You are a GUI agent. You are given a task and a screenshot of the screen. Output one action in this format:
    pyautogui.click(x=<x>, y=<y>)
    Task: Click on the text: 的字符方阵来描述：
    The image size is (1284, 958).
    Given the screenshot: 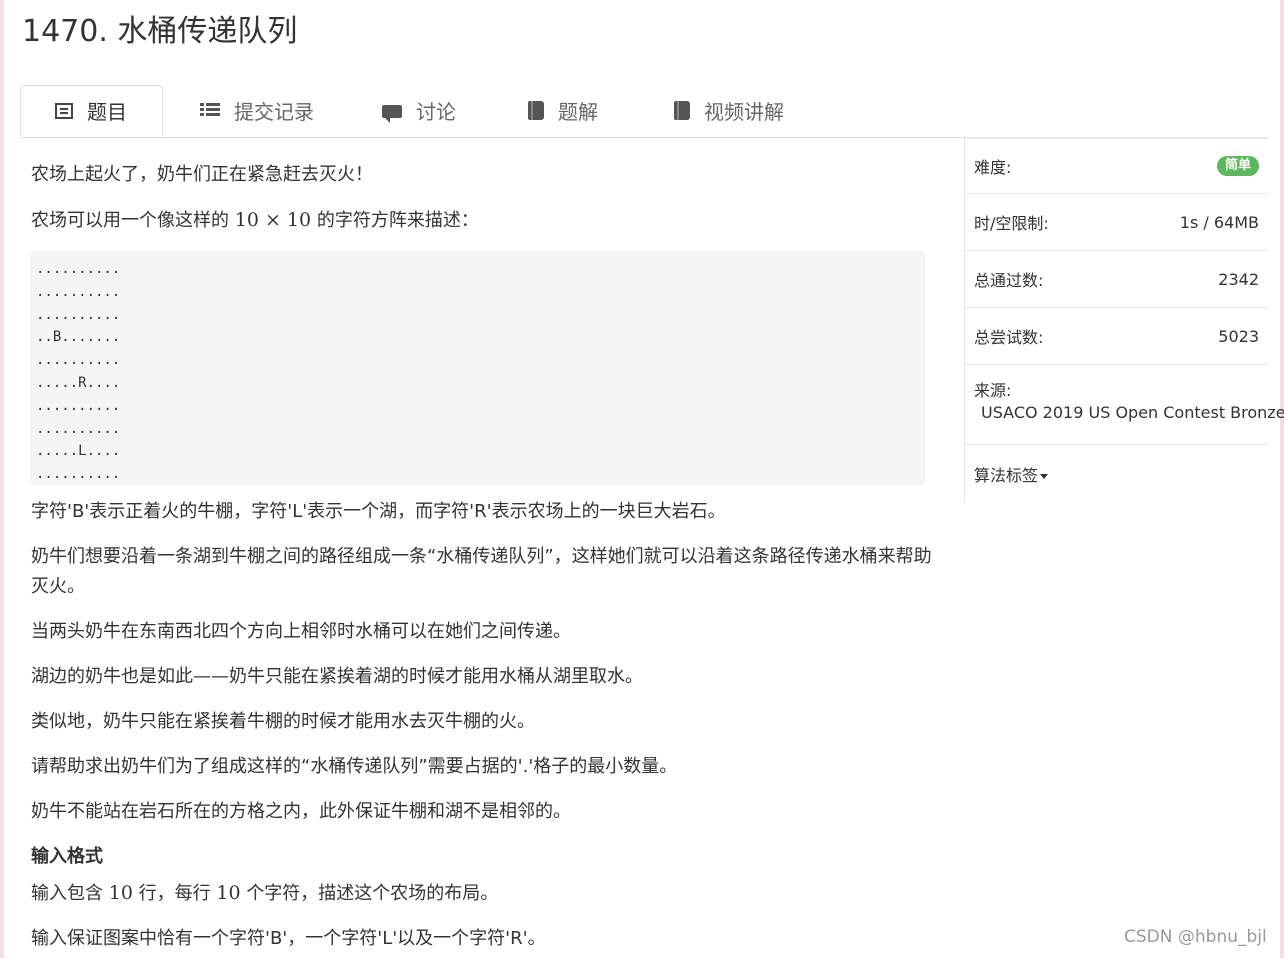 What is the action you would take?
    pyautogui.click(x=397, y=220)
    